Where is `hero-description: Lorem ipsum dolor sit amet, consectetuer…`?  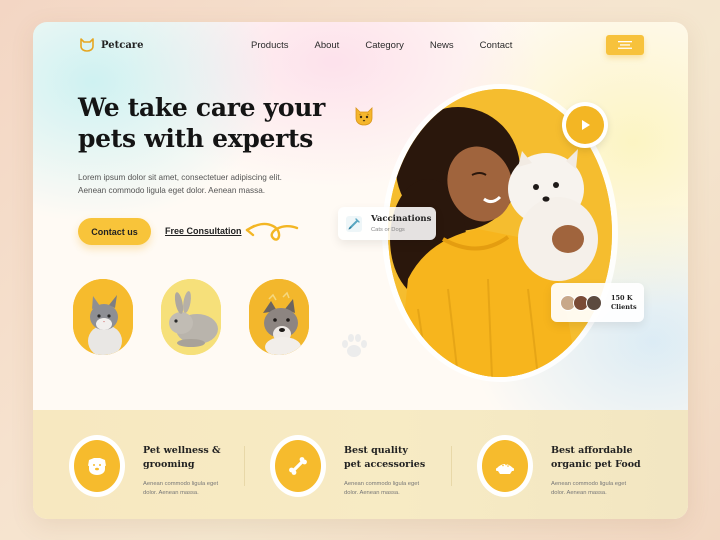 hero-description: Lorem ipsum dolor sit amet, consectetuer… is located at coordinates (198, 184).